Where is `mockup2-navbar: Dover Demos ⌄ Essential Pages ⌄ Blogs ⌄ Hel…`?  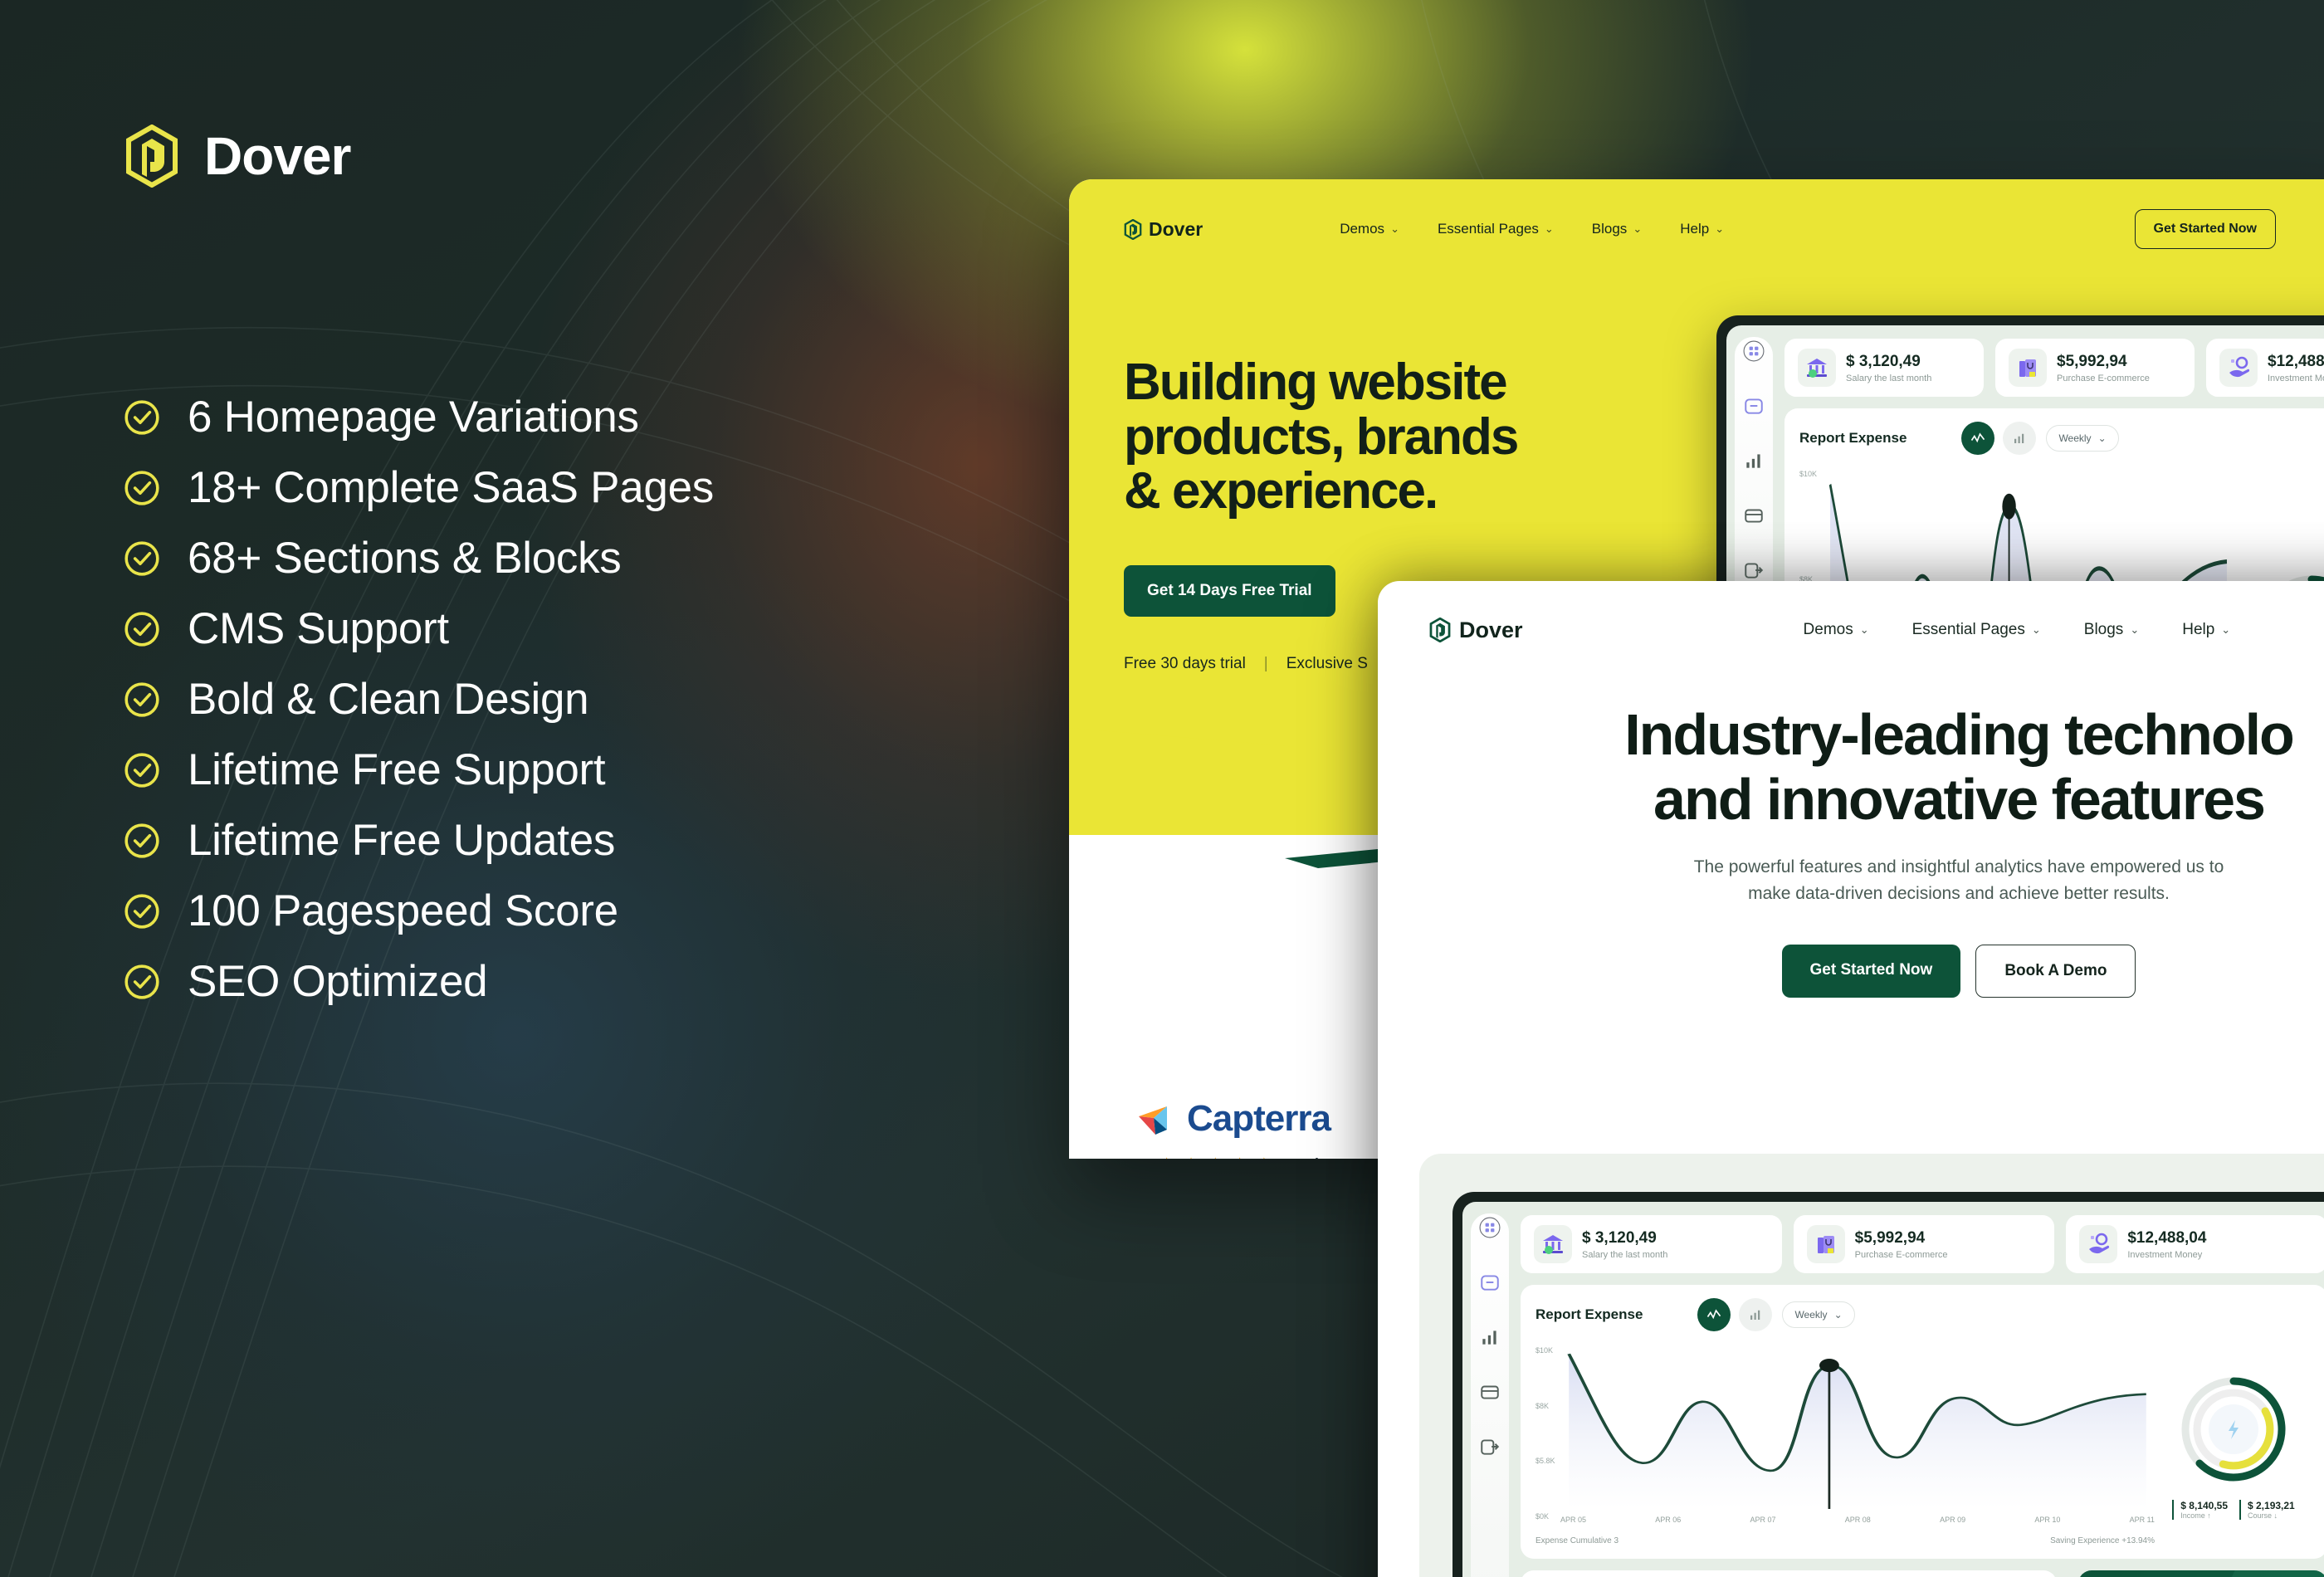 mockup2-navbar: Dover Demos ⌄ Essential Pages ⌄ Blogs ⌄ Hel… is located at coordinates (1851, 630).